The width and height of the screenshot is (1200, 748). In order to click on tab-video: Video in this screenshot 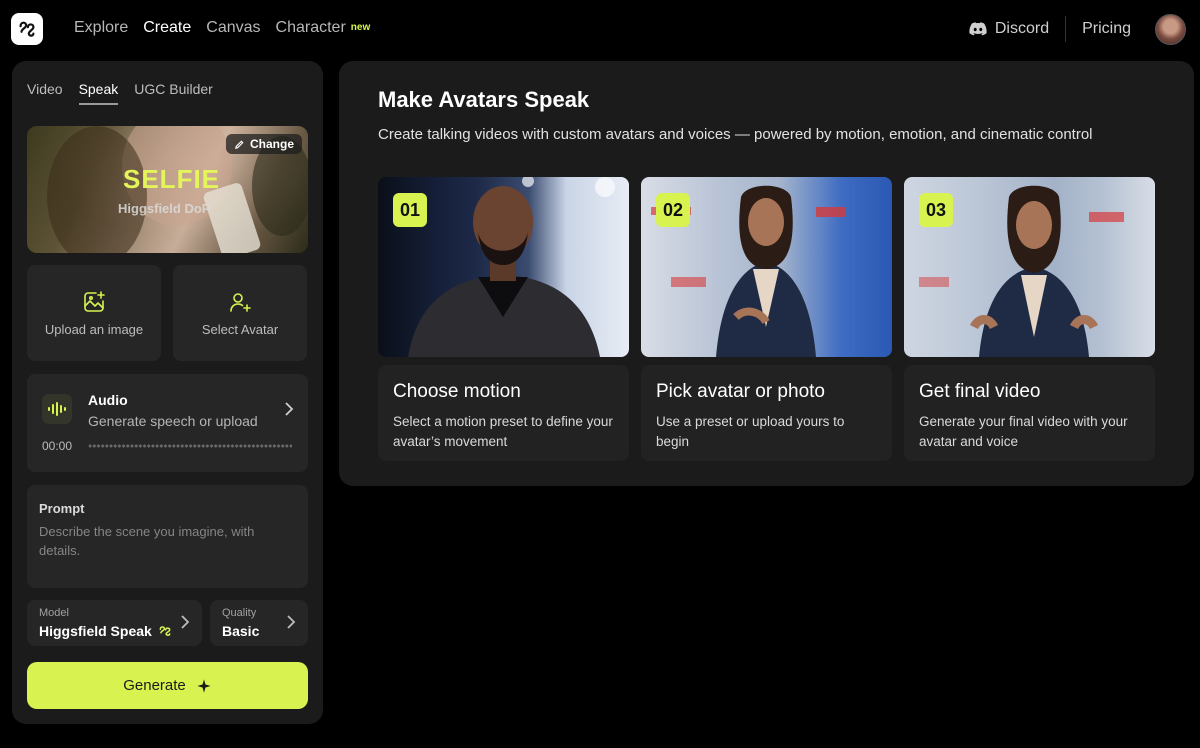, I will do `click(45, 93)`.